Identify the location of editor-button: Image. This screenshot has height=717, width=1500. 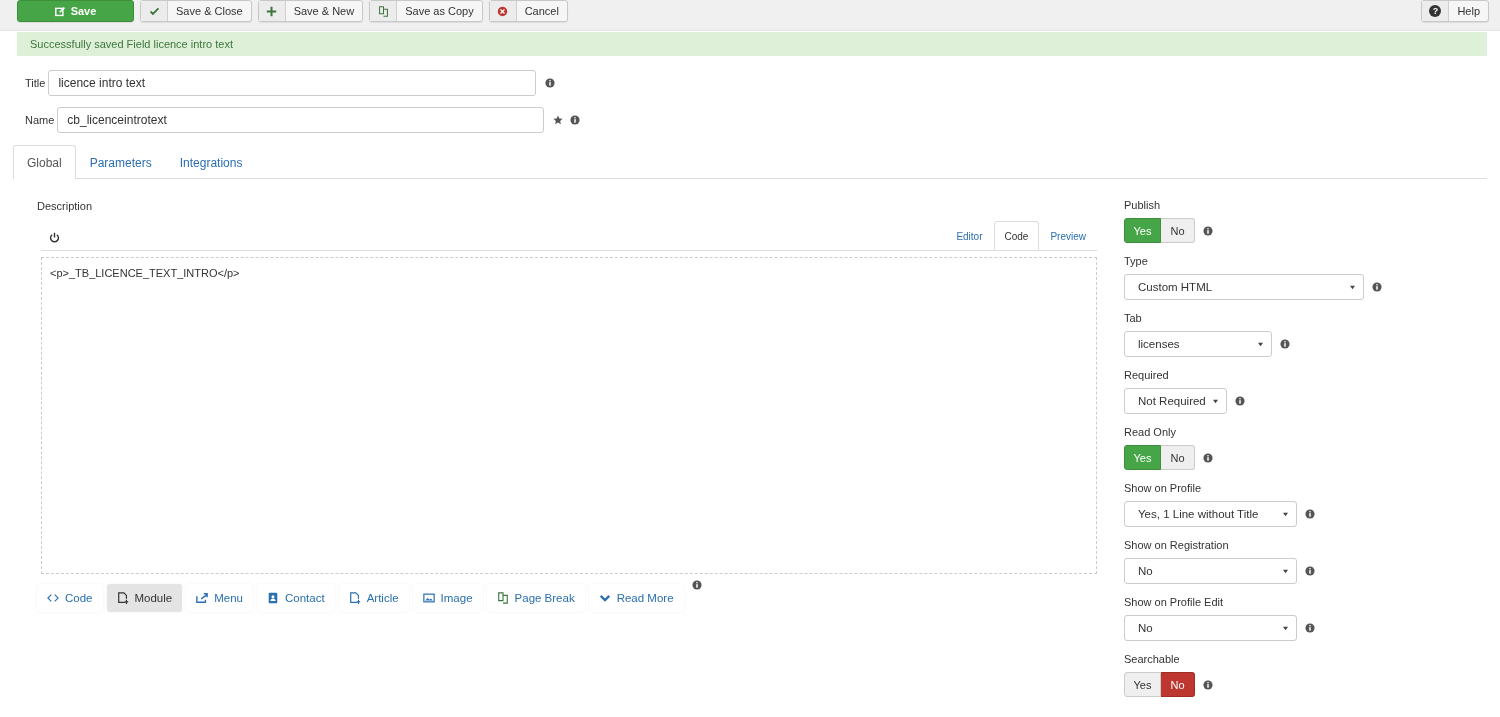
(447, 598).